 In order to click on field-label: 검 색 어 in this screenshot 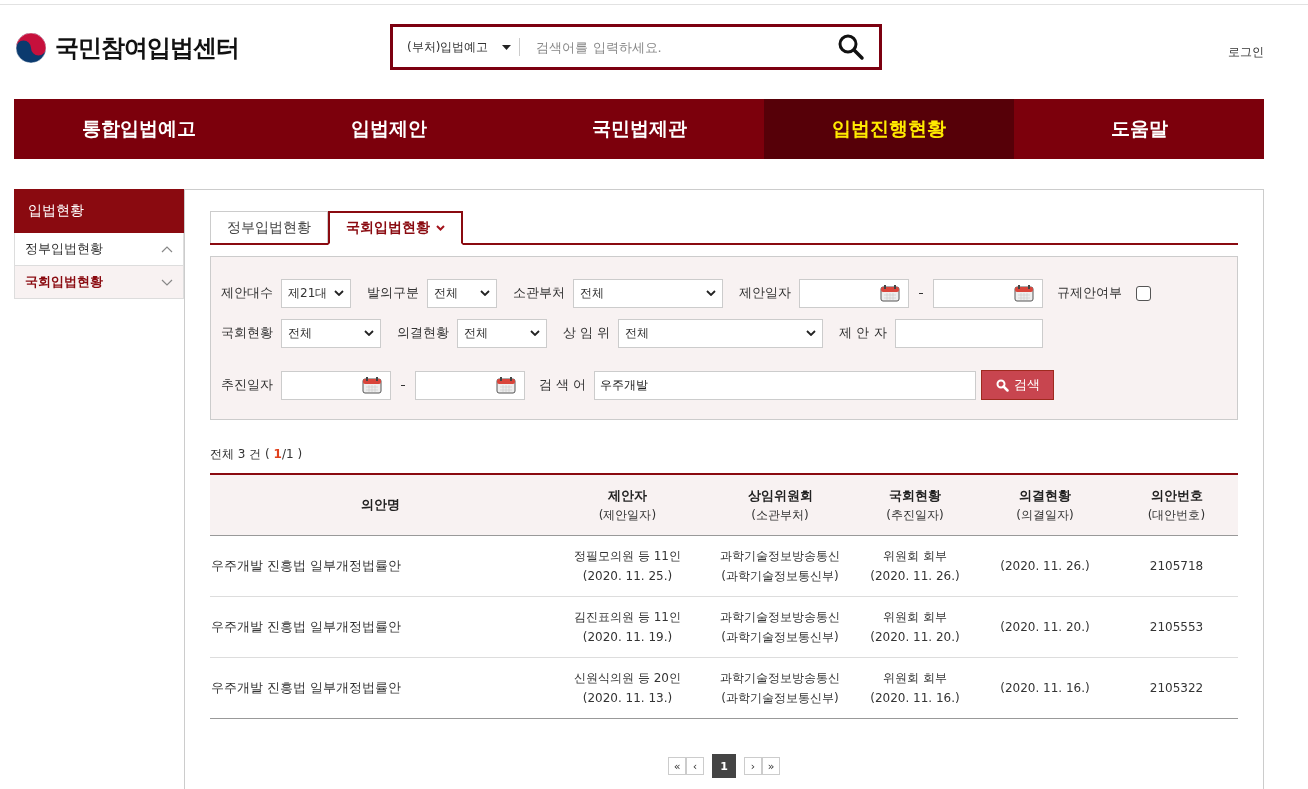, I will do `click(563, 385)`.